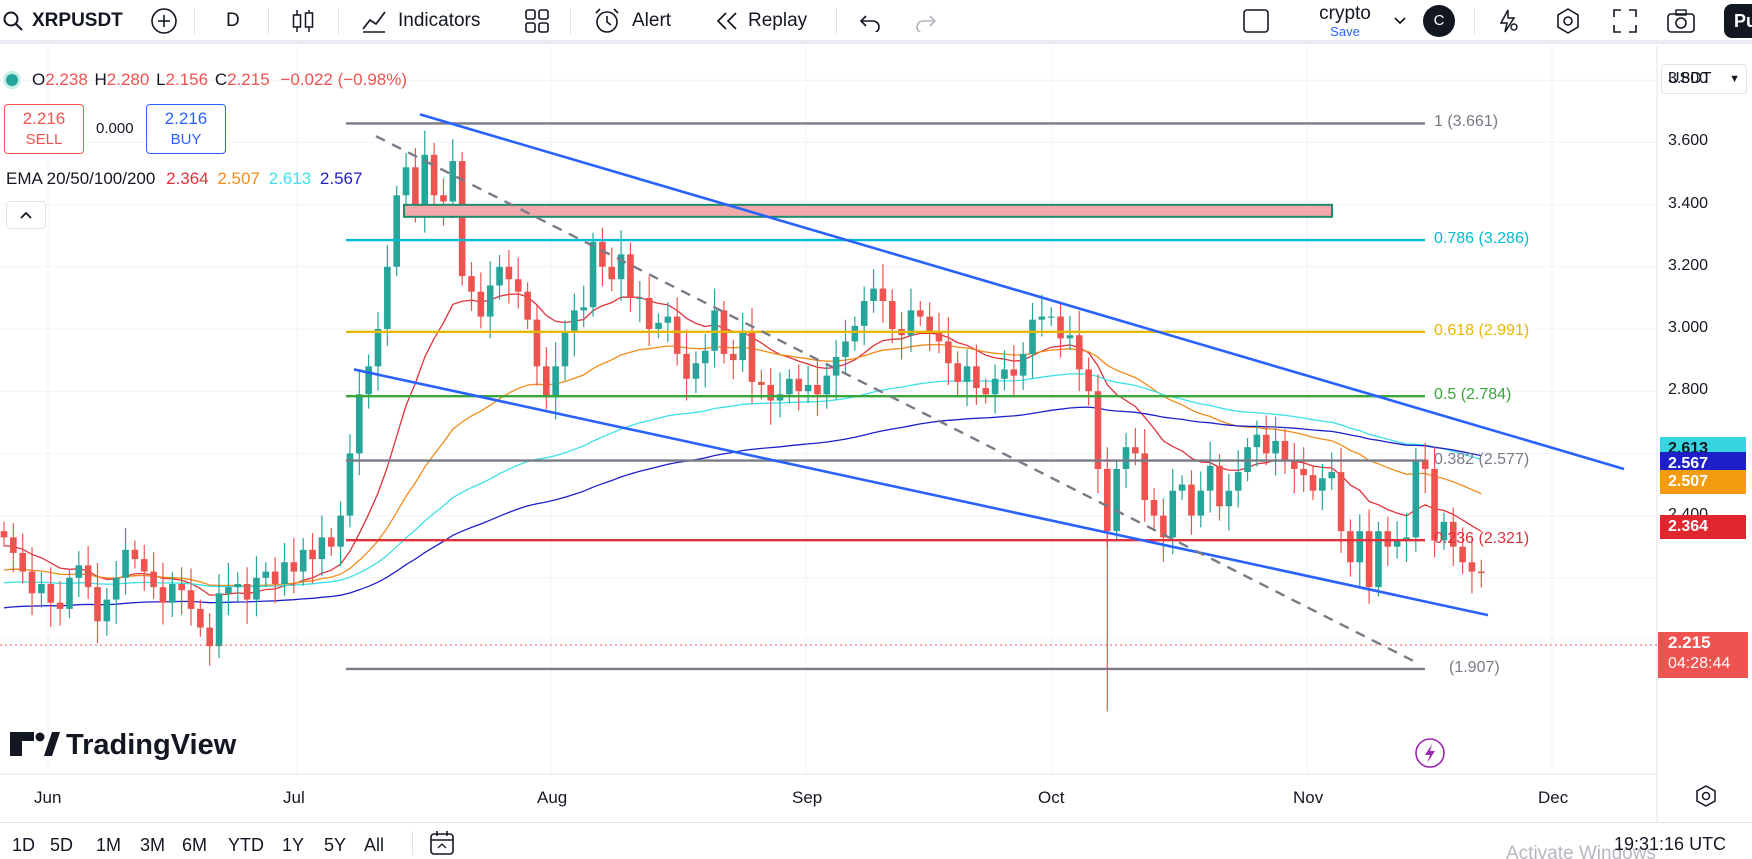 The image size is (1752, 859). I want to click on go-to-date-button, so click(442, 844).